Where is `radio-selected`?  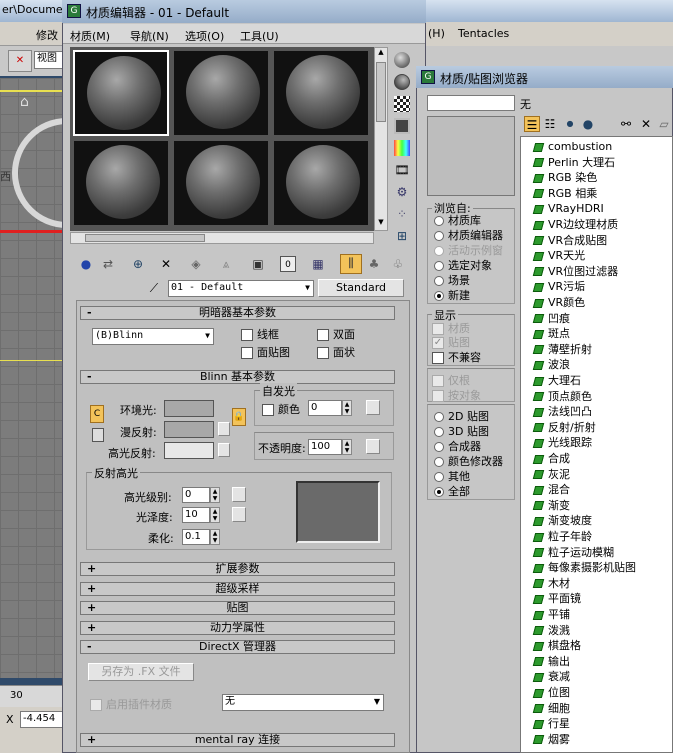 radio-selected is located at coordinates (439, 492).